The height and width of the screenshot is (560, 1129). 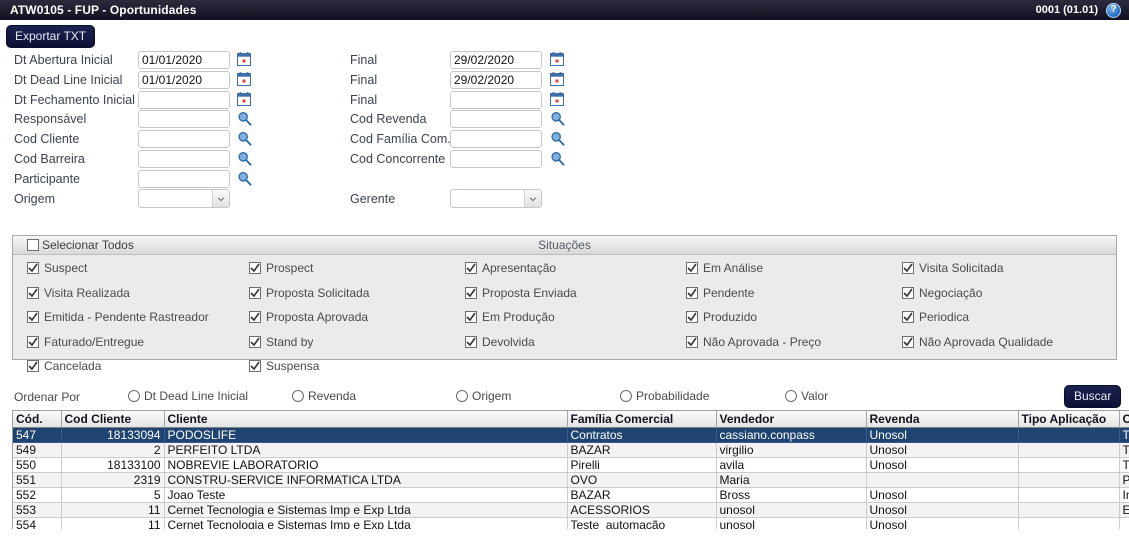 What do you see at coordinates (1093, 396) in the screenshot?
I see `buscar-button: Buscar` at bounding box center [1093, 396].